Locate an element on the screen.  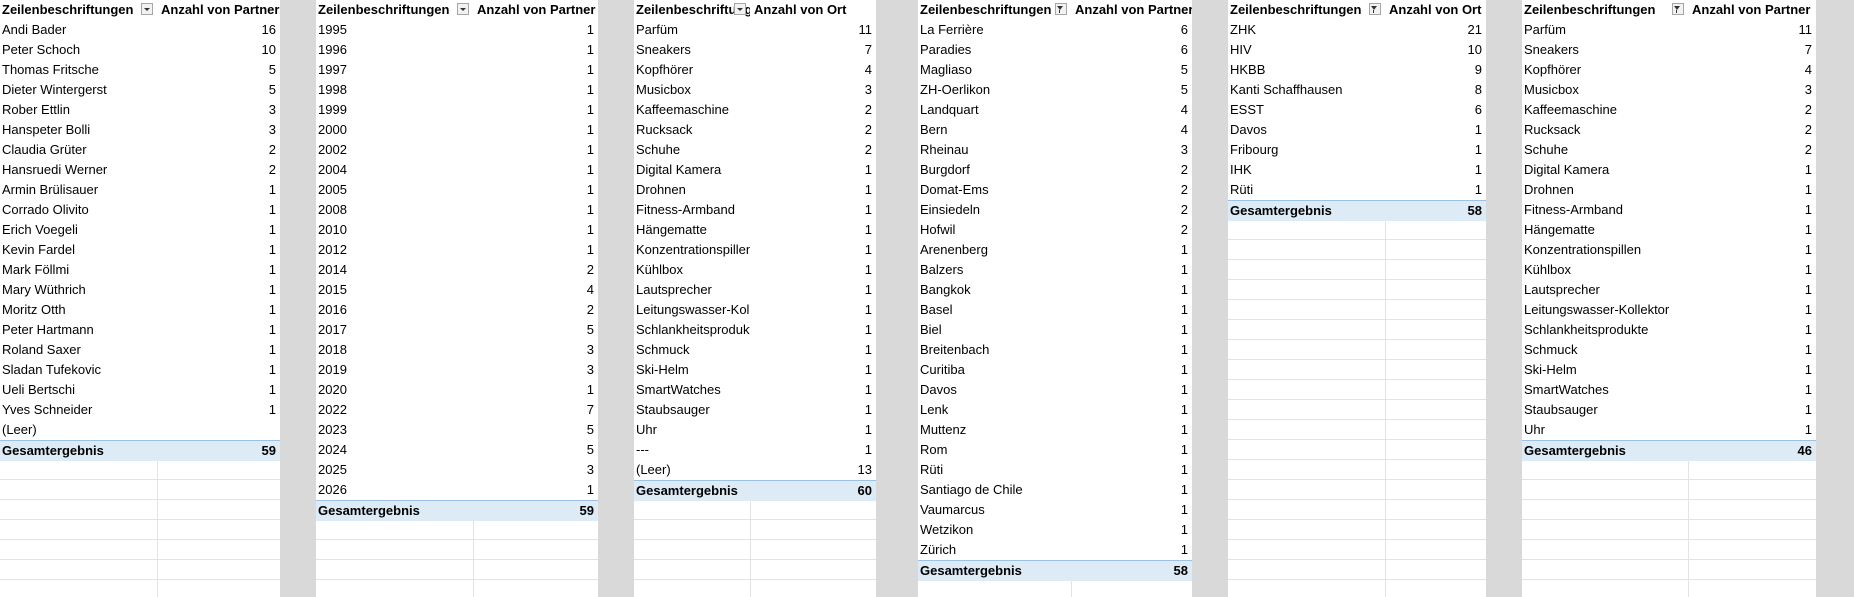
row-value-cell: 9 is located at coordinates (1435, 70).